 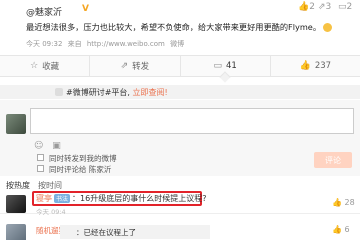 I want to click on image-icon: ▣, so click(x=56, y=146).